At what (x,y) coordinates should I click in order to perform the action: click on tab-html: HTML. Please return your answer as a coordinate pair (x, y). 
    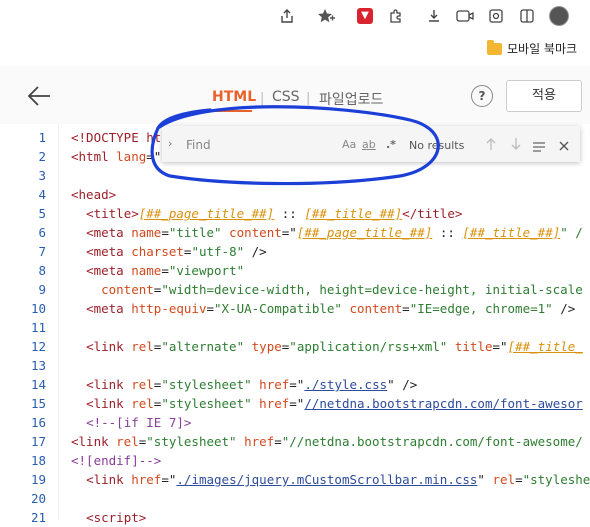
    Looking at the image, I should click on (234, 97).